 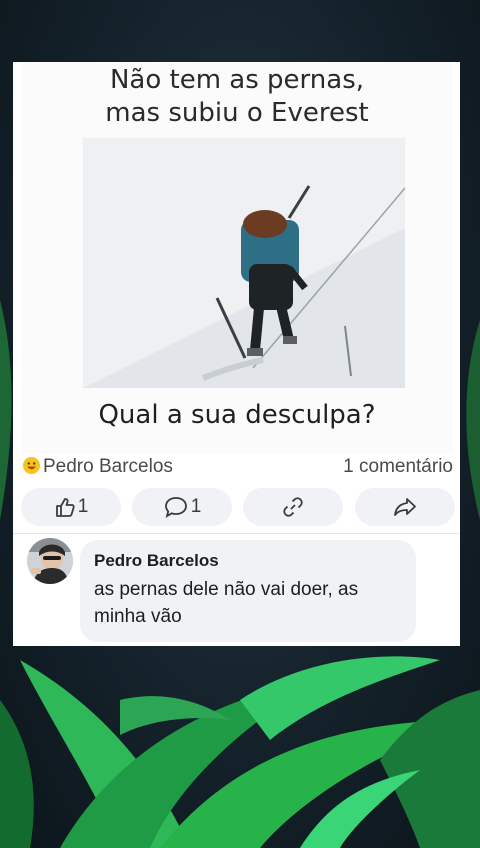 What do you see at coordinates (65, 507) in the screenshot?
I see `thumbs-up-icon` at bounding box center [65, 507].